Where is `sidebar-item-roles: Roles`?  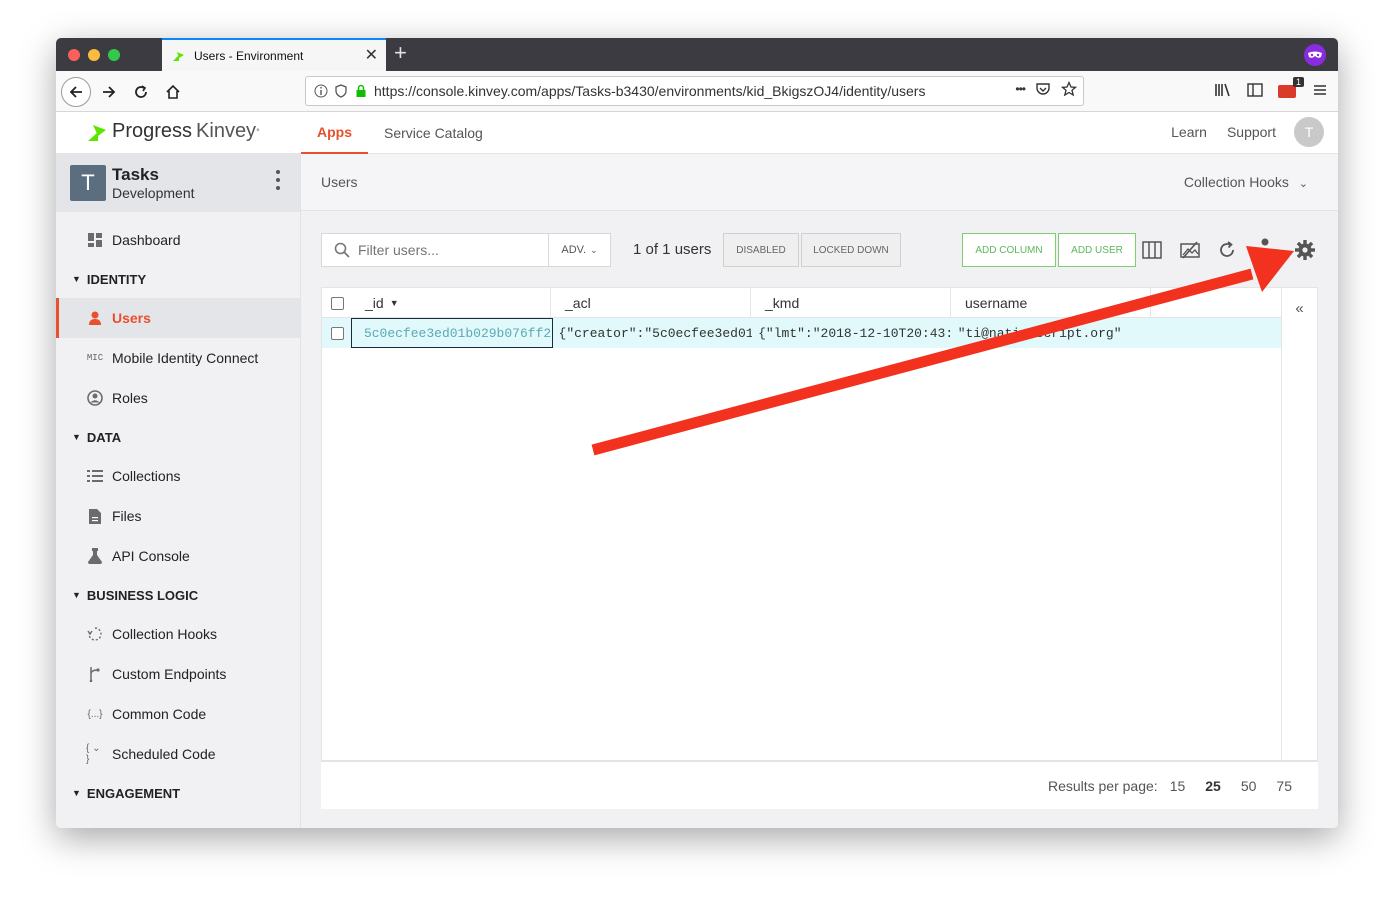 sidebar-item-roles: Roles is located at coordinates (178, 398).